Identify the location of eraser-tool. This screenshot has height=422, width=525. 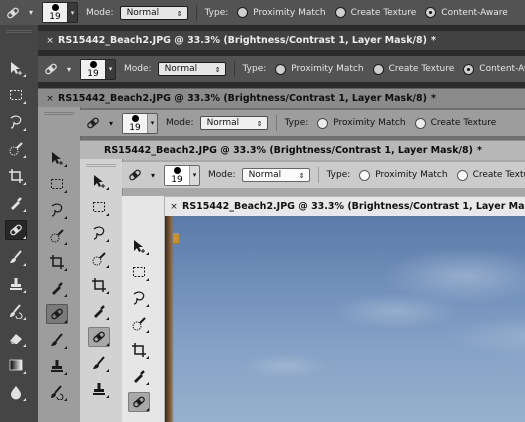
(16, 338).